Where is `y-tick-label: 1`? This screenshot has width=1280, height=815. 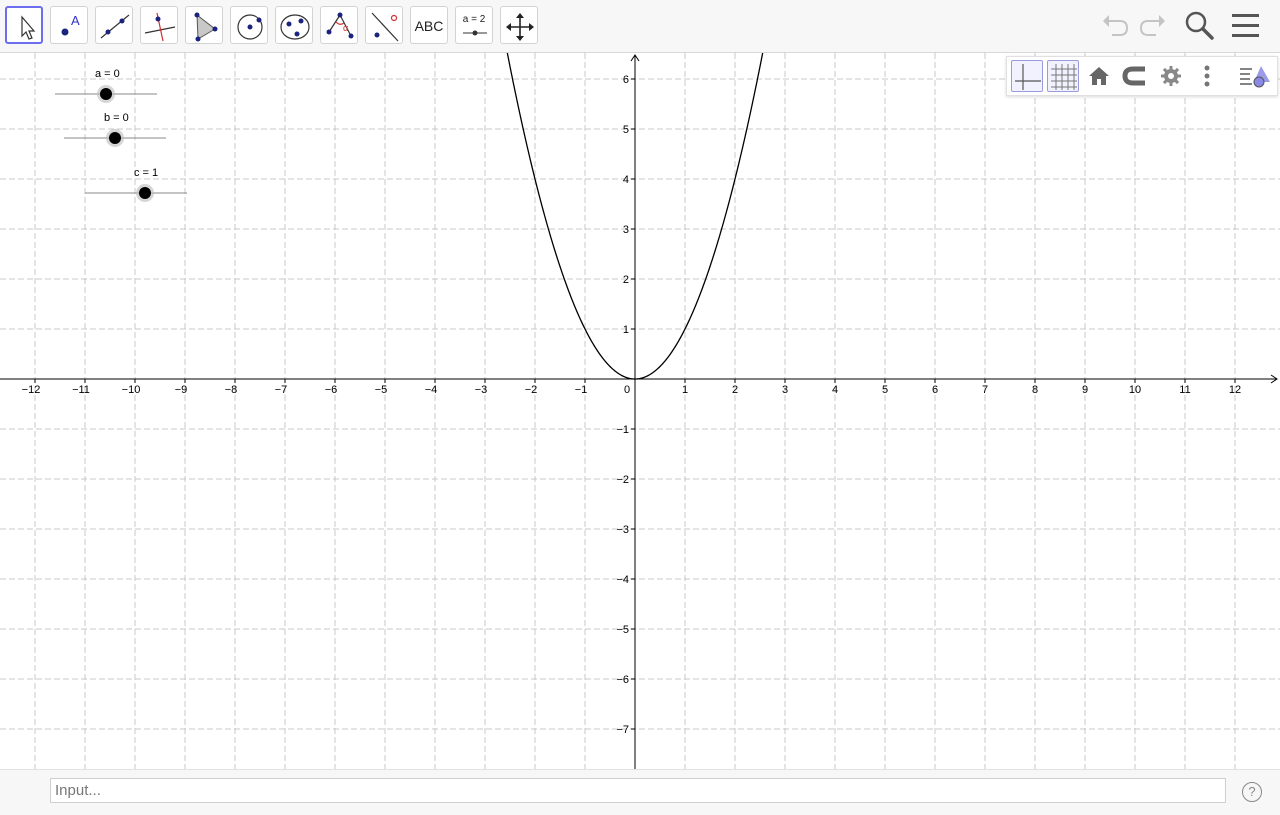
y-tick-label: 1 is located at coordinates (626, 330).